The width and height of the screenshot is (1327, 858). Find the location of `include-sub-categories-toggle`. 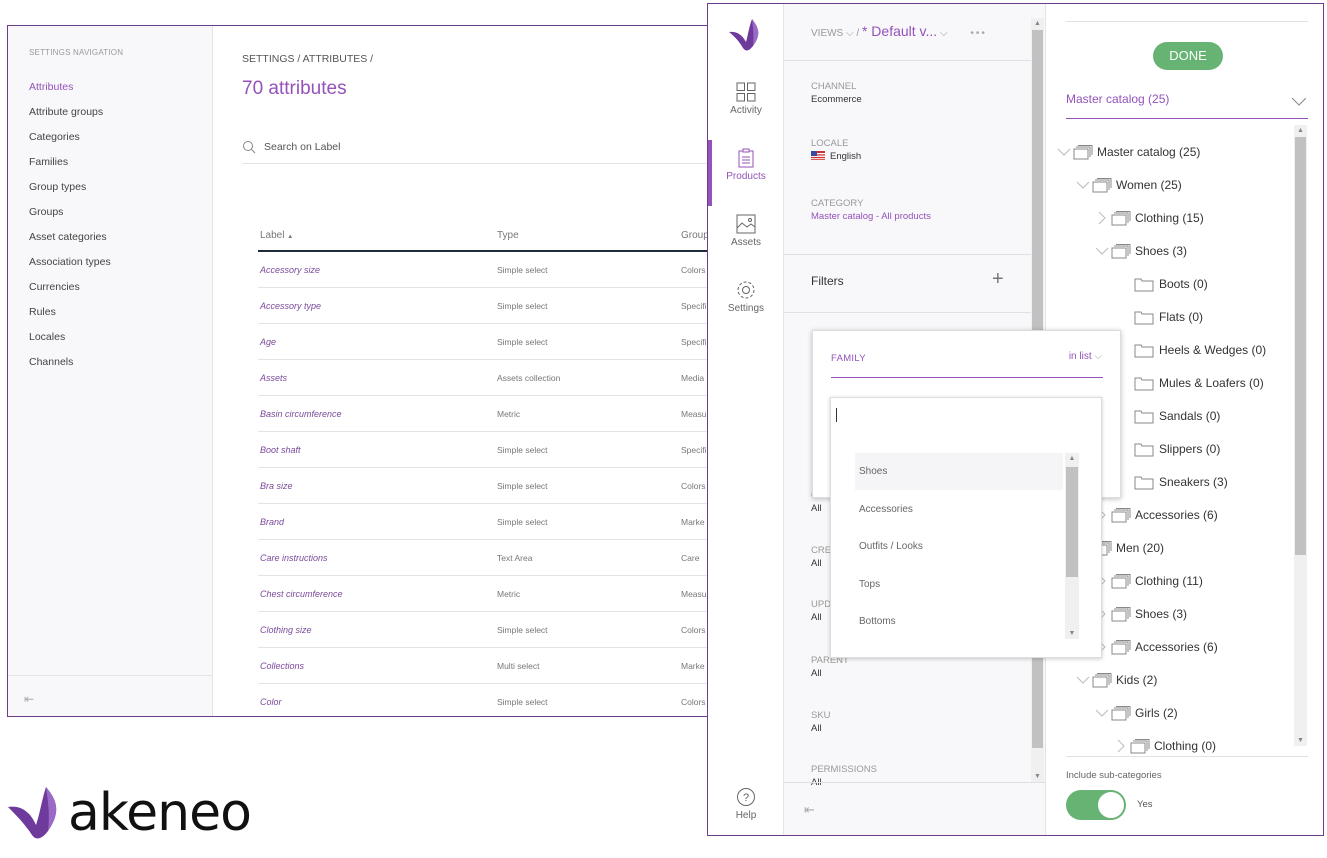

include-sub-categories-toggle is located at coordinates (1096, 805).